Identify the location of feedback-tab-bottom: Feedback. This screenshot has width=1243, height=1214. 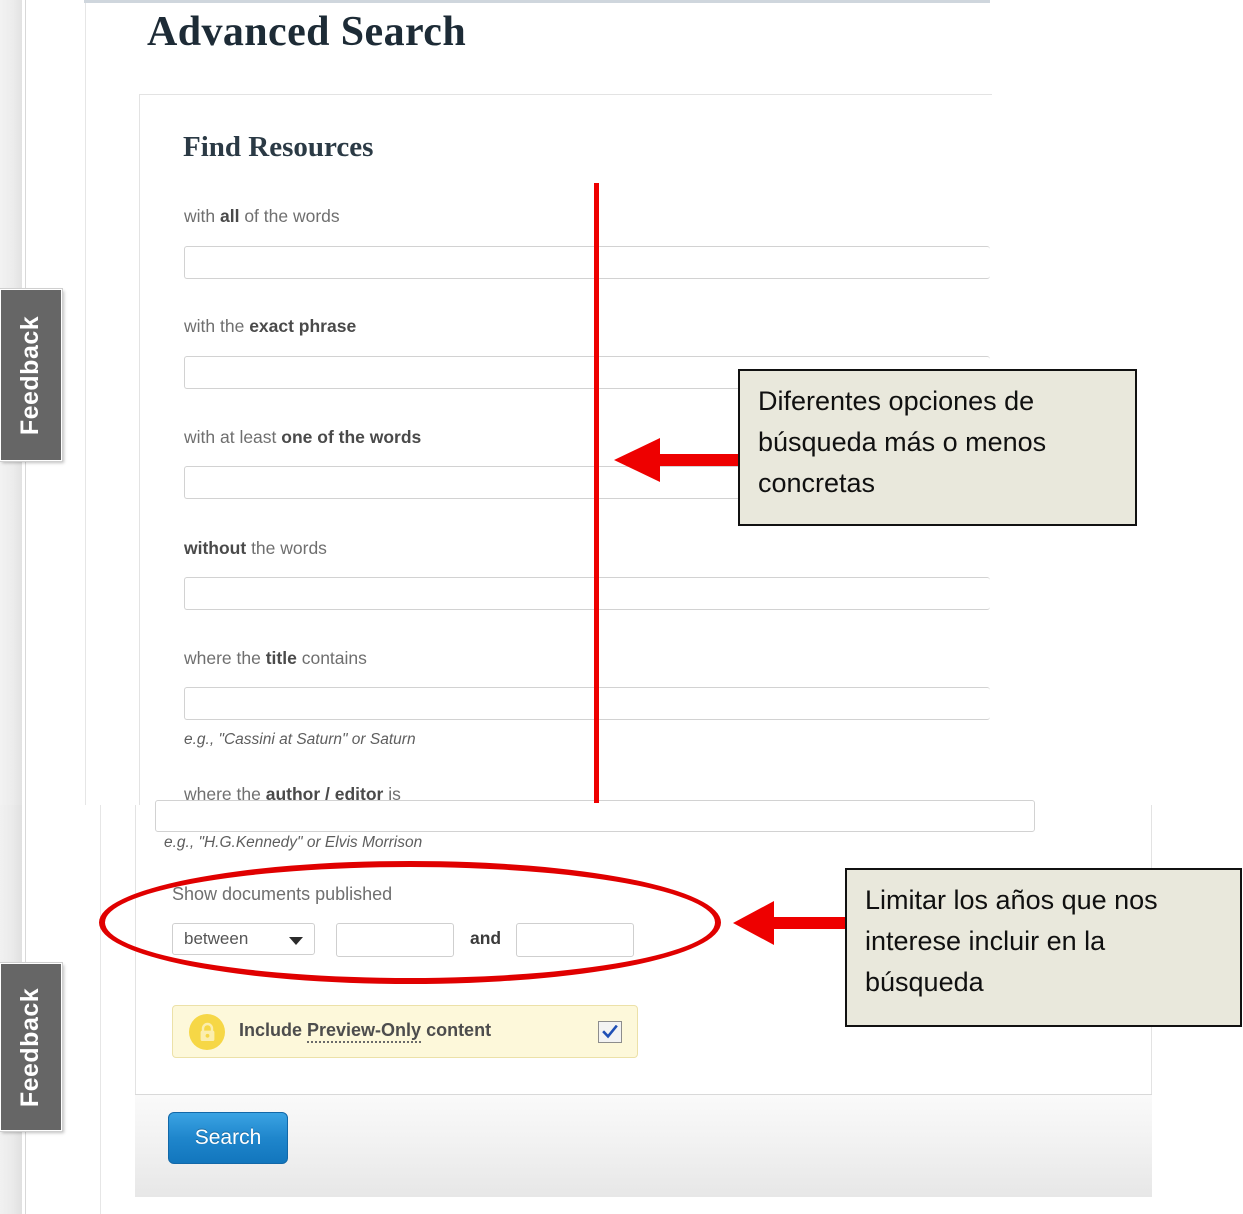
(31, 1047).